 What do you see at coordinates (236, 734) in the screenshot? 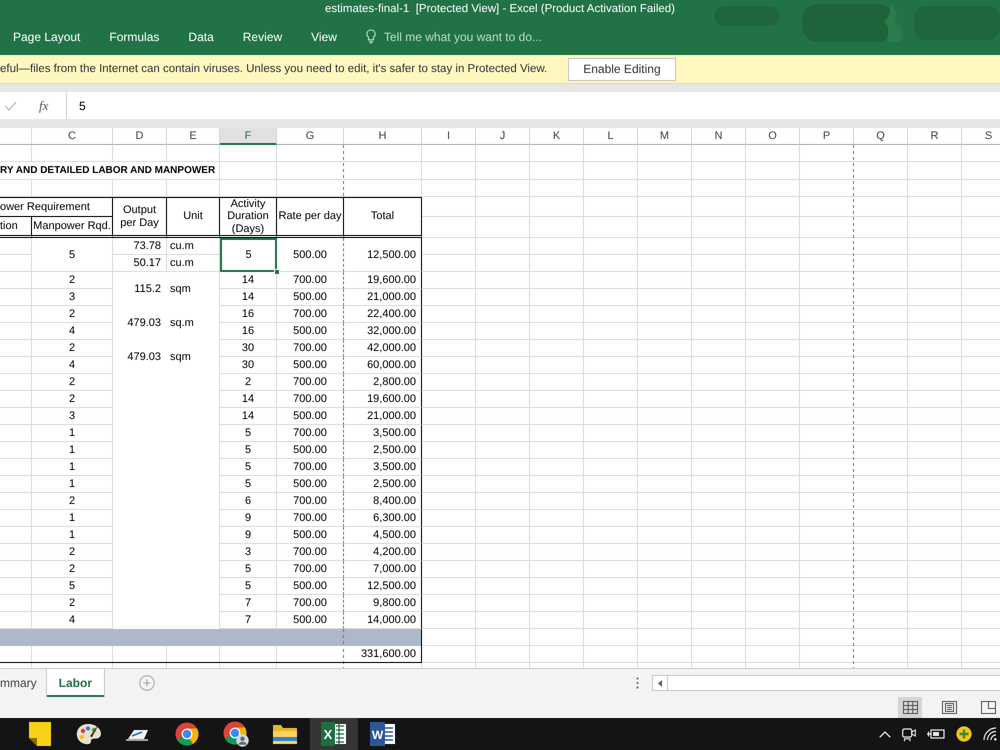
I see `browser-profile-icon` at bounding box center [236, 734].